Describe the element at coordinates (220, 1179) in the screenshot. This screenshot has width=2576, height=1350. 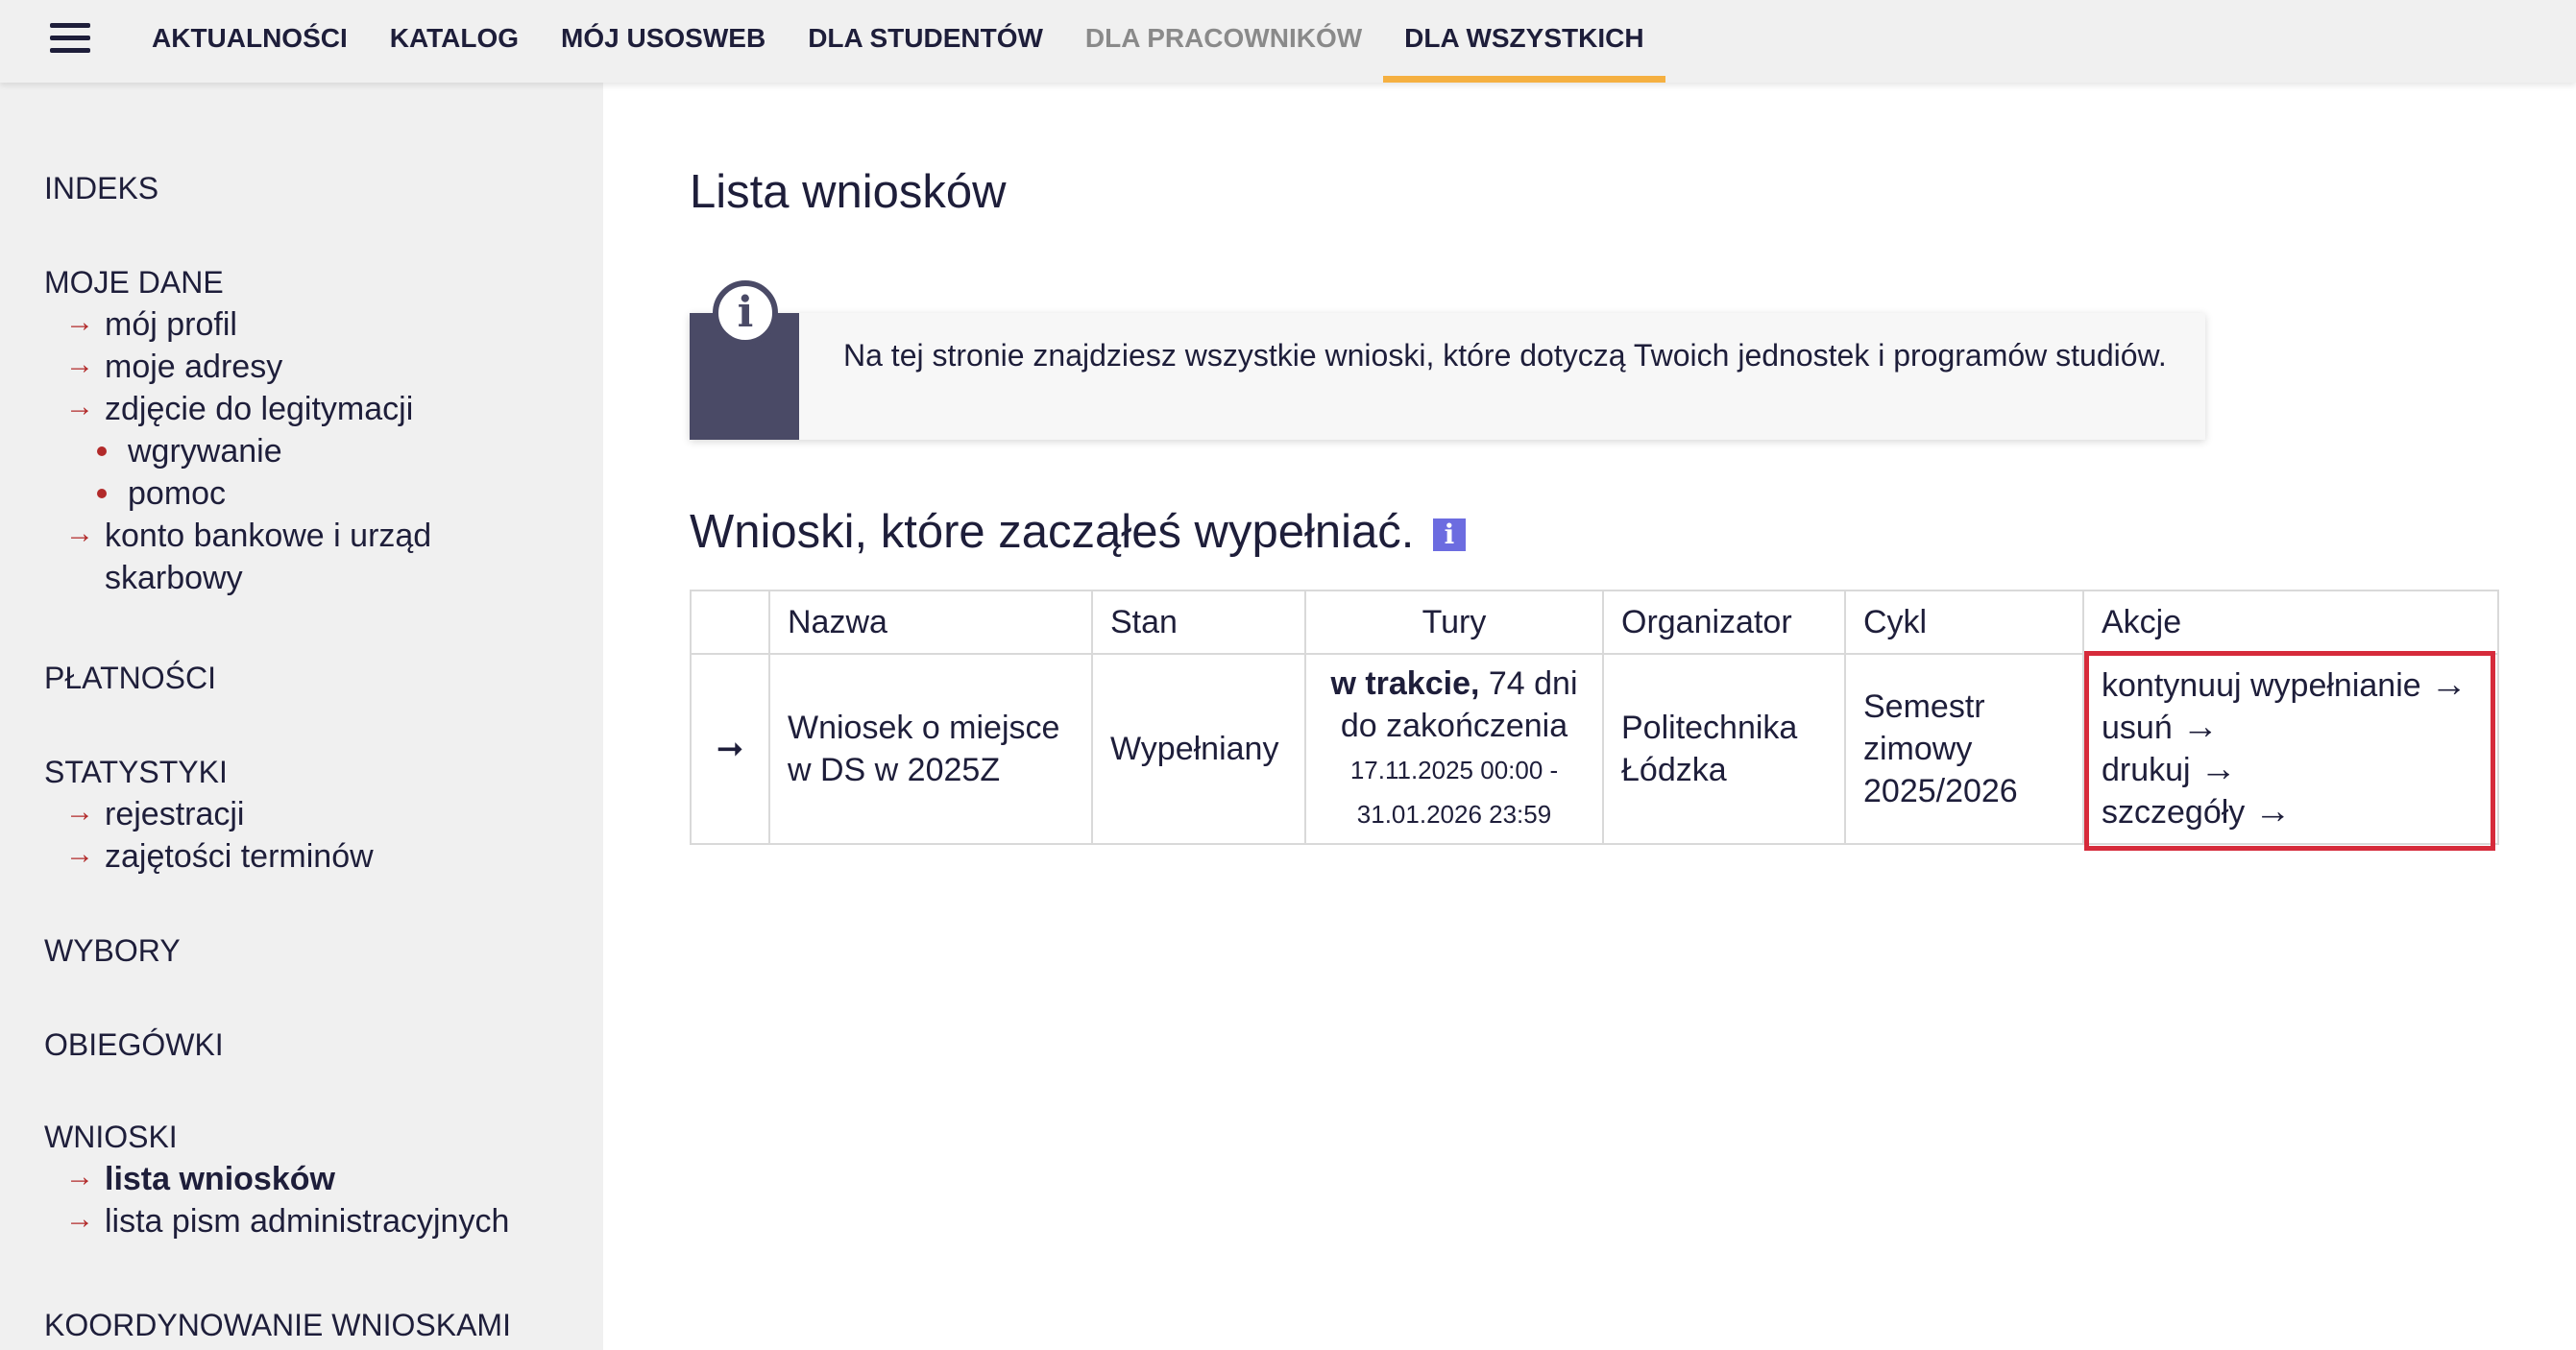
I see `sidebar-link-label: lista wniosków` at that location.